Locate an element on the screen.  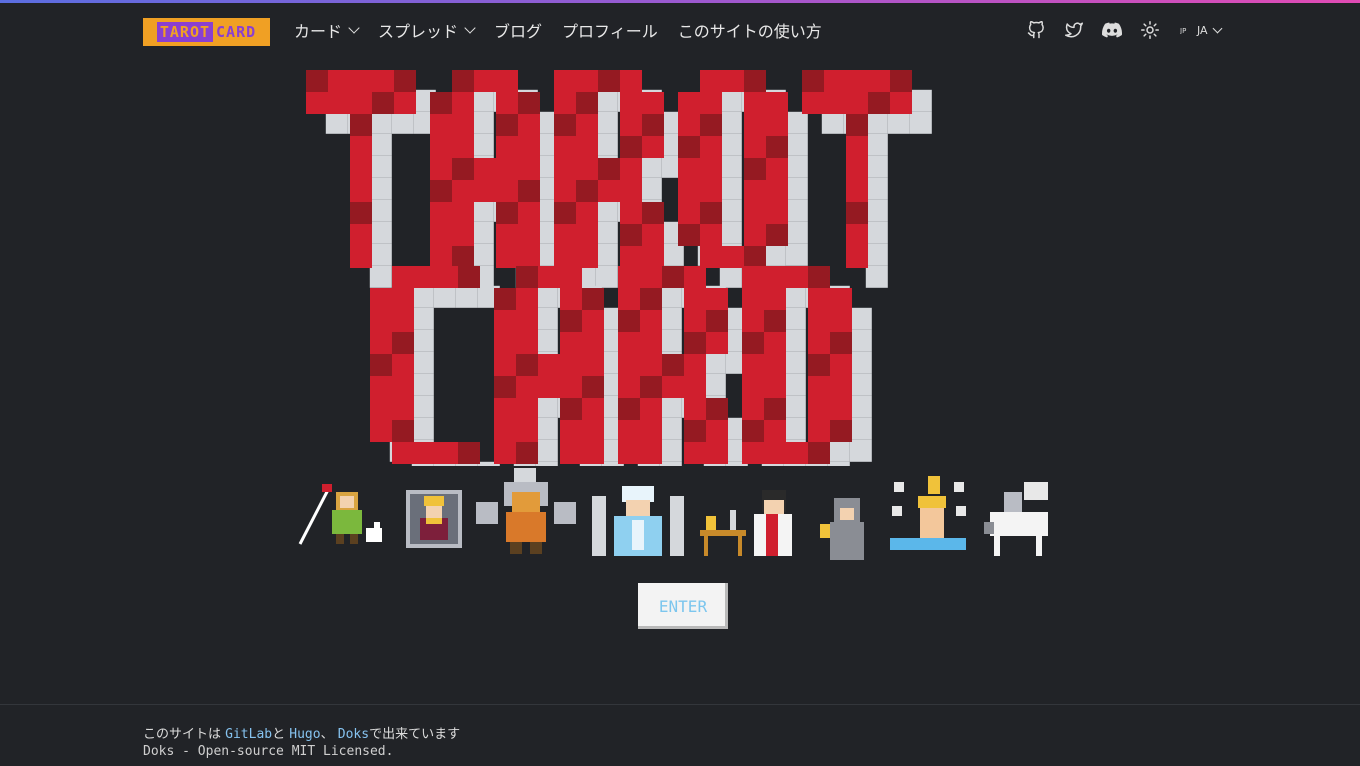
github-icon is located at coordinates (1036, 30).